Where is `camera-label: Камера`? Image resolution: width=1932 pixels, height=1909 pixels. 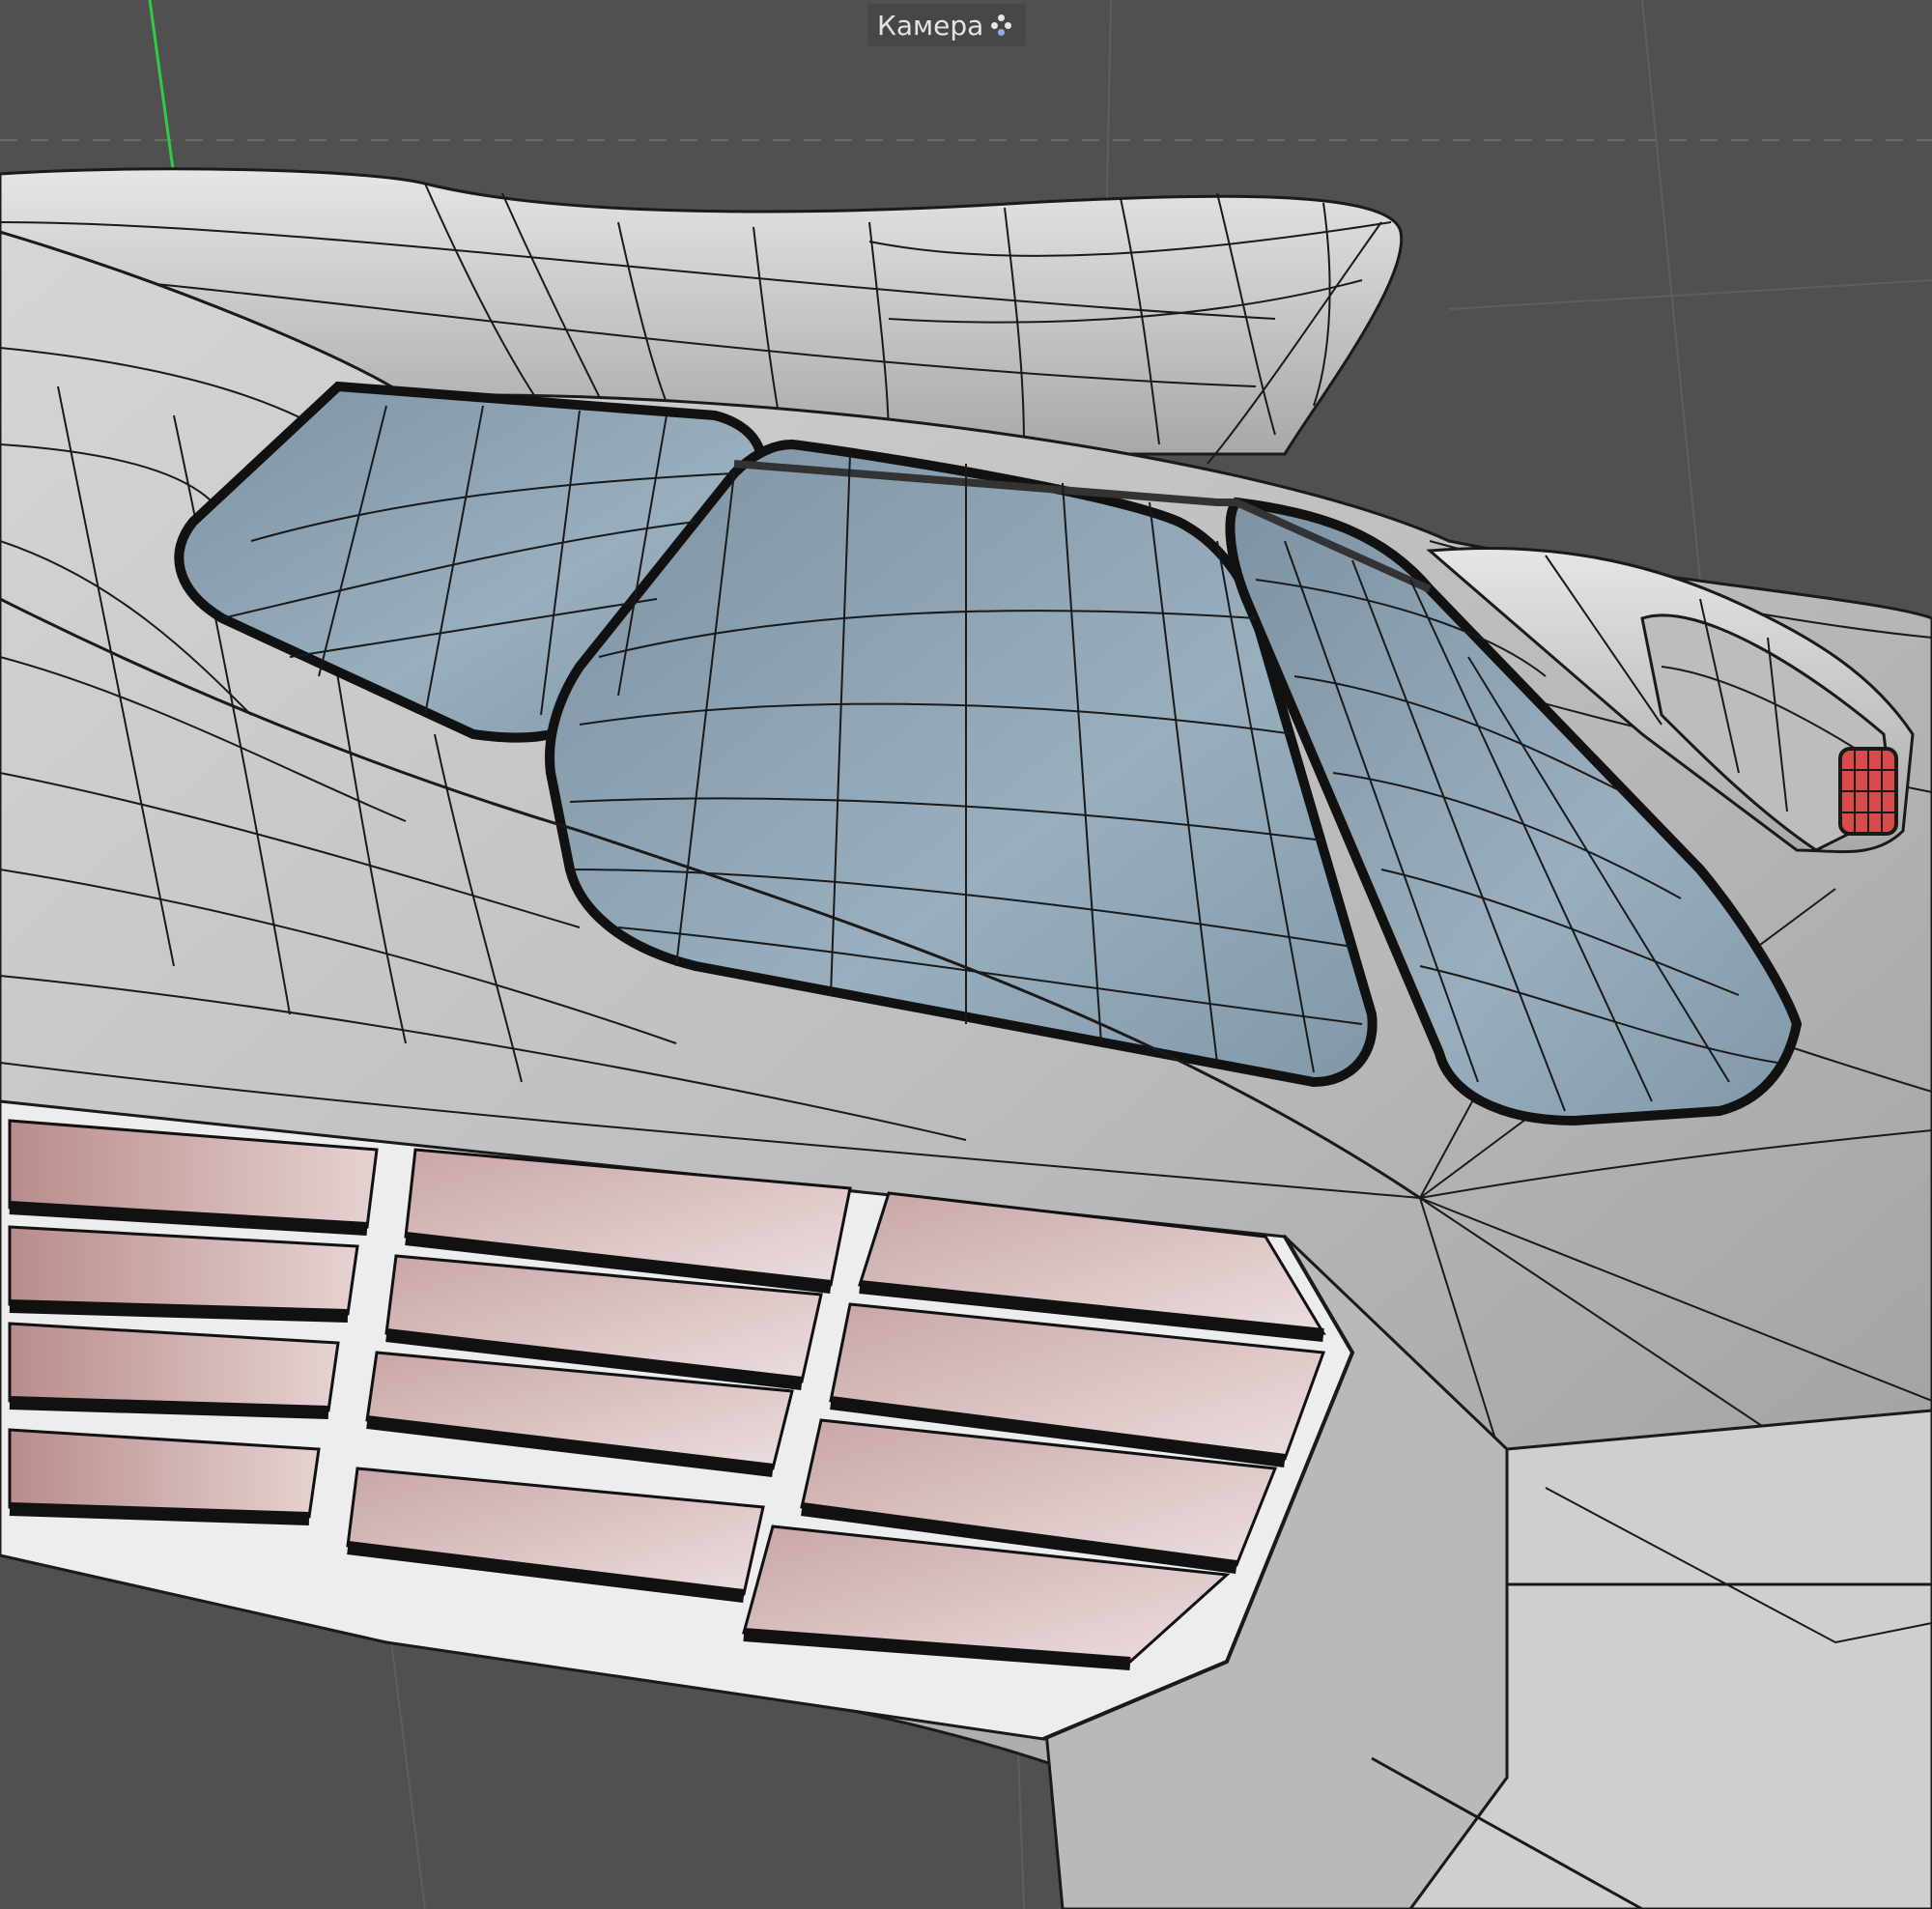 camera-label: Камера is located at coordinates (930, 25).